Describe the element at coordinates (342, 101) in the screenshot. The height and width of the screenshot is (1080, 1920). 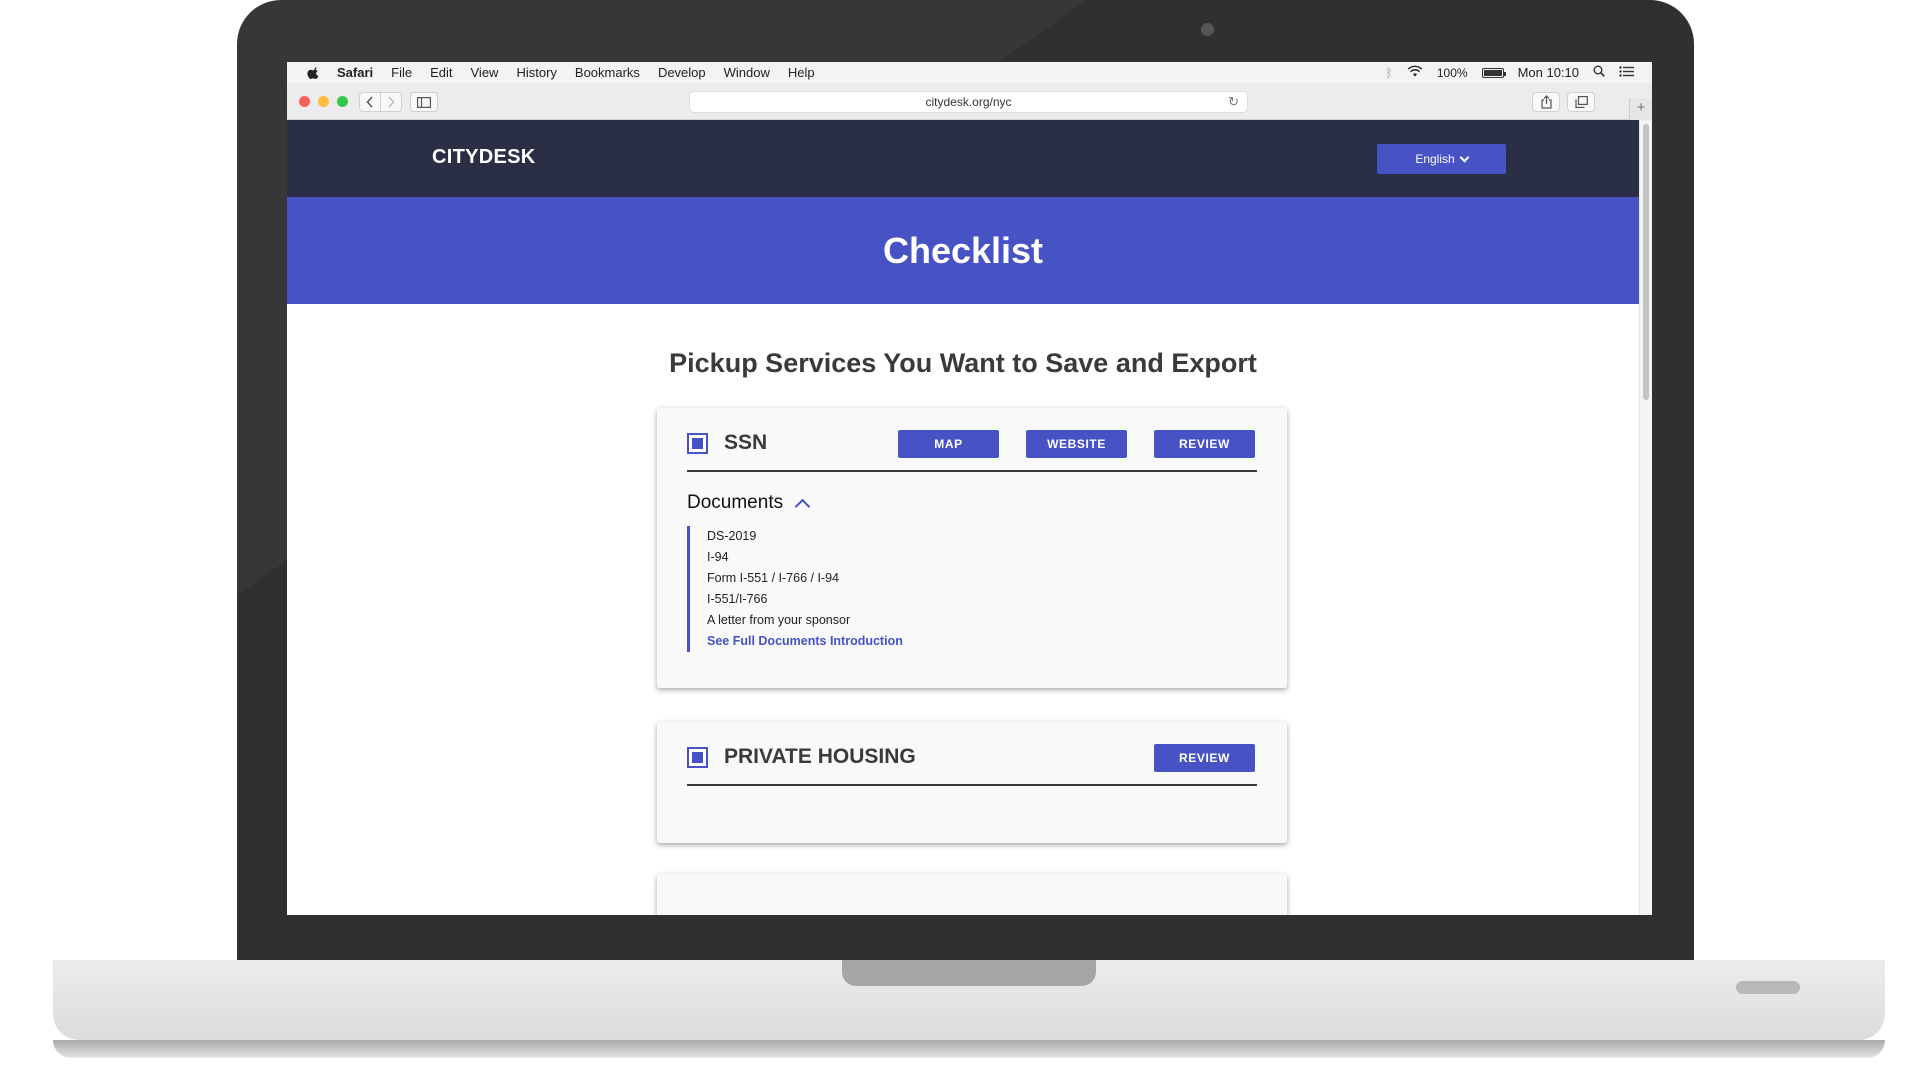
I see `zoom-window-button` at that location.